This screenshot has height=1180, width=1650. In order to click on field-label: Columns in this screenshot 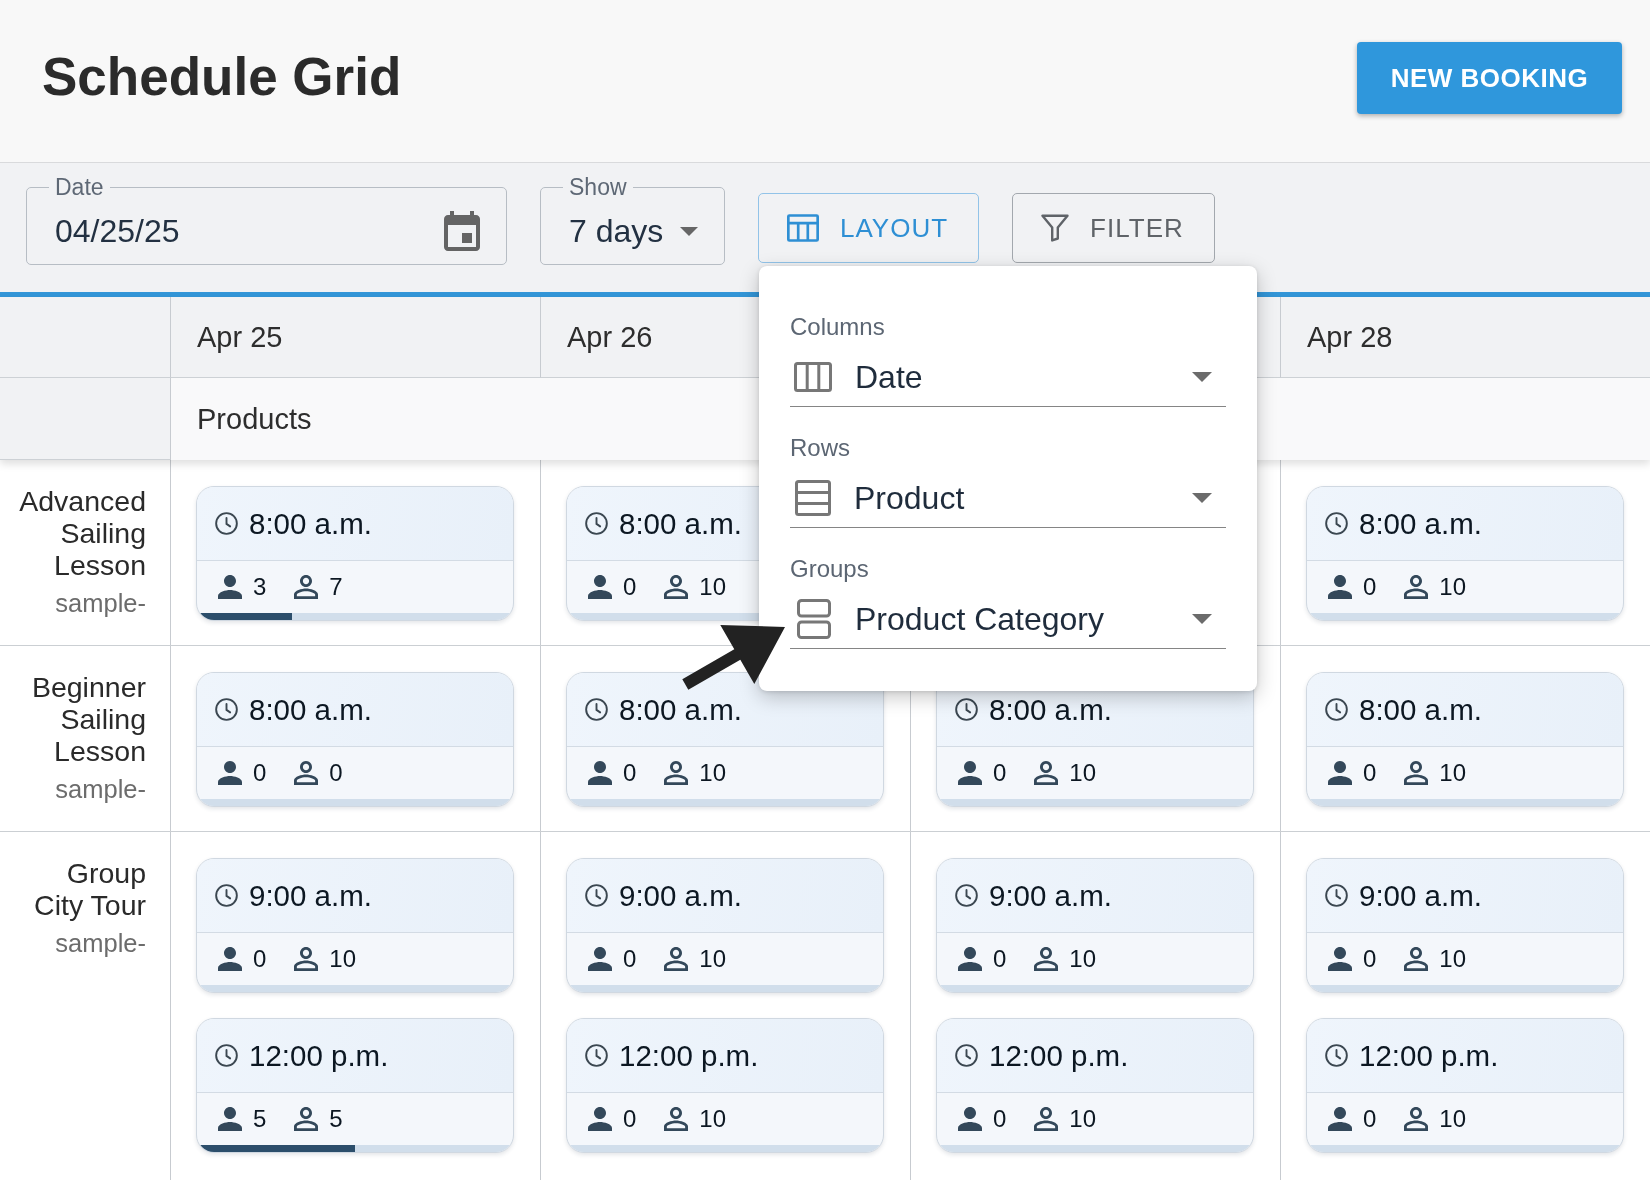, I will do `click(838, 327)`.